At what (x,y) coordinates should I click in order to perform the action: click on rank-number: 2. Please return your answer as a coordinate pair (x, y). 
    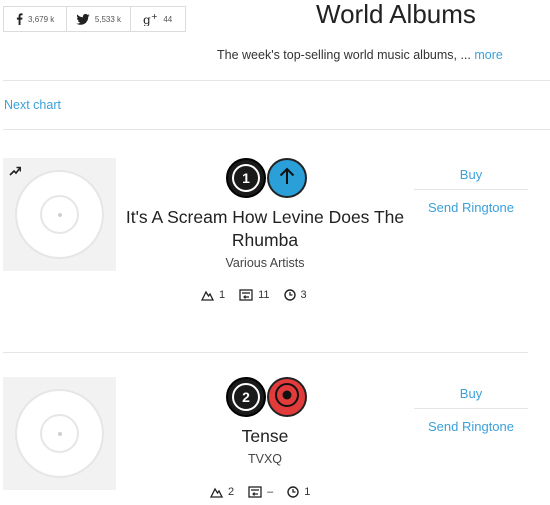
    Looking at the image, I should click on (246, 397).